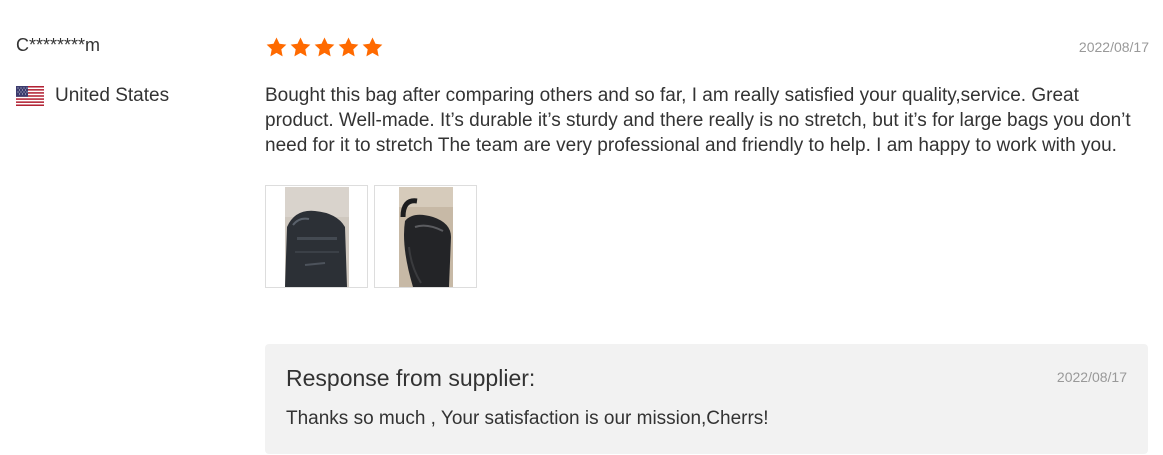 This screenshot has height=455, width=1163. Describe the element at coordinates (131, 71) in the screenshot. I see `reviewer-info: C********m United States` at that location.